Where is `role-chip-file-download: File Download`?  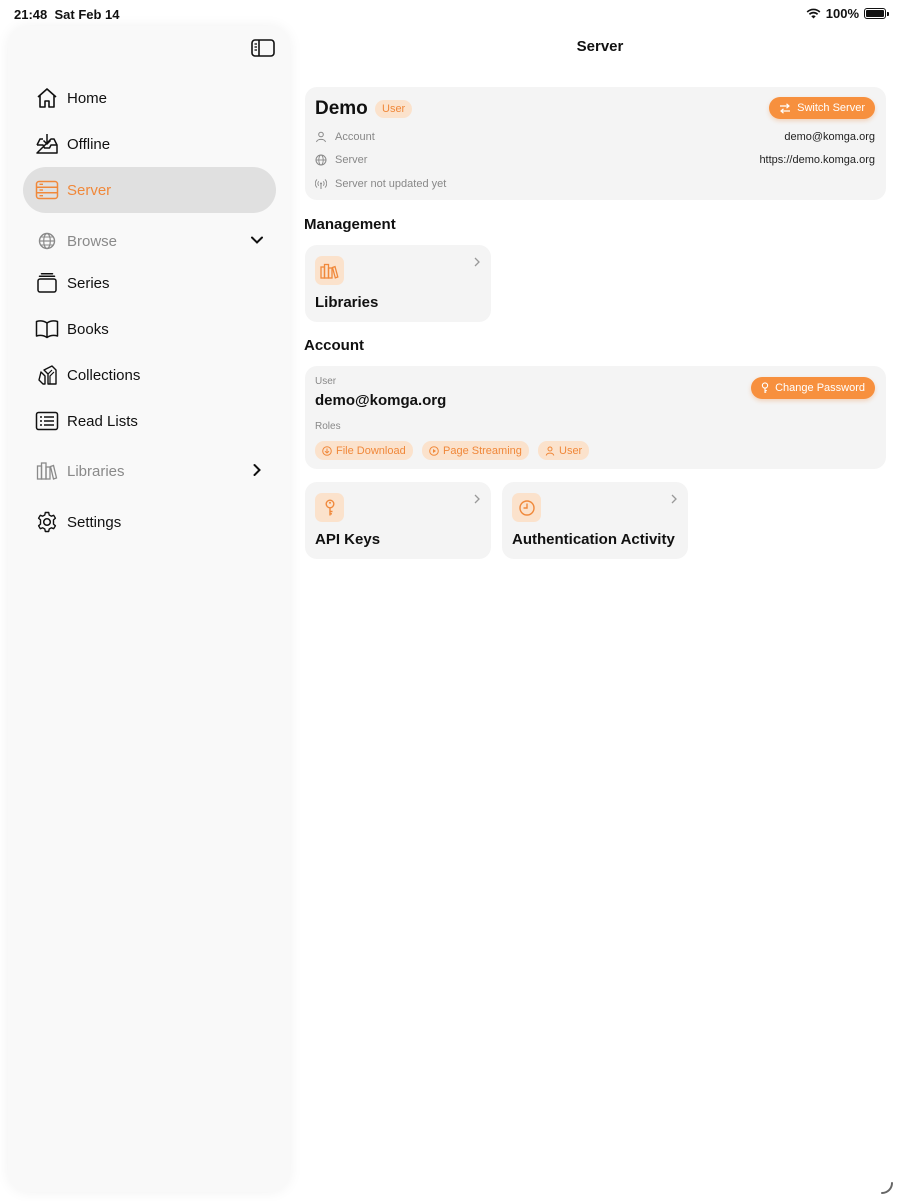 role-chip-file-download: File Download is located at coordinates (364, 450).